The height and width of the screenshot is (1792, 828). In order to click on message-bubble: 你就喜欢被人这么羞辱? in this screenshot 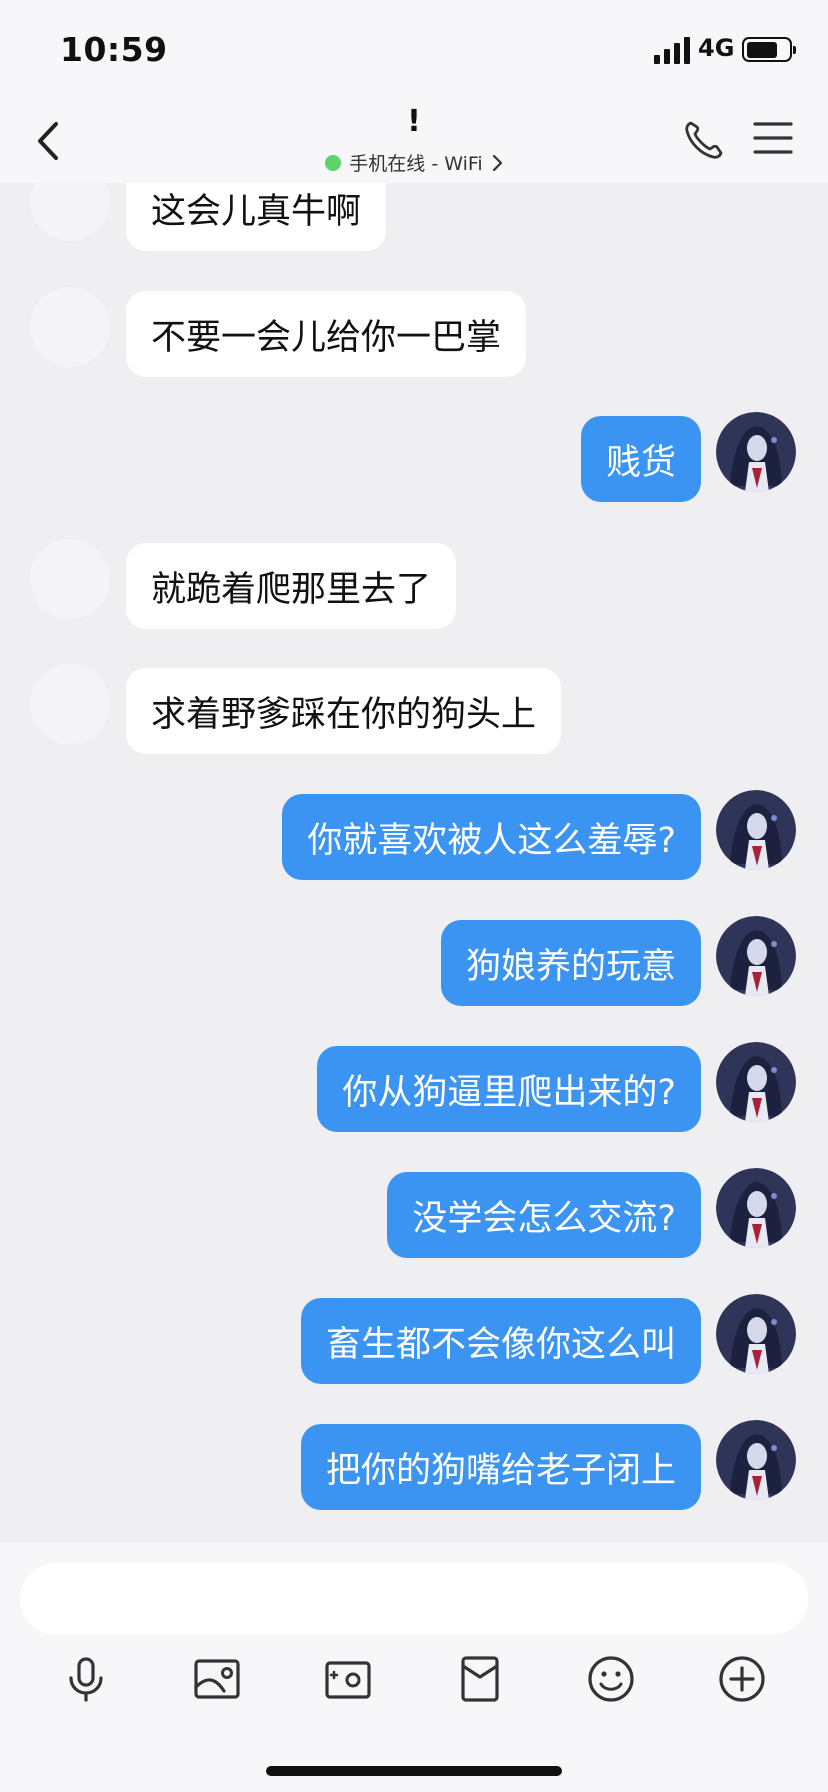, I will do `click(491, 837)`.